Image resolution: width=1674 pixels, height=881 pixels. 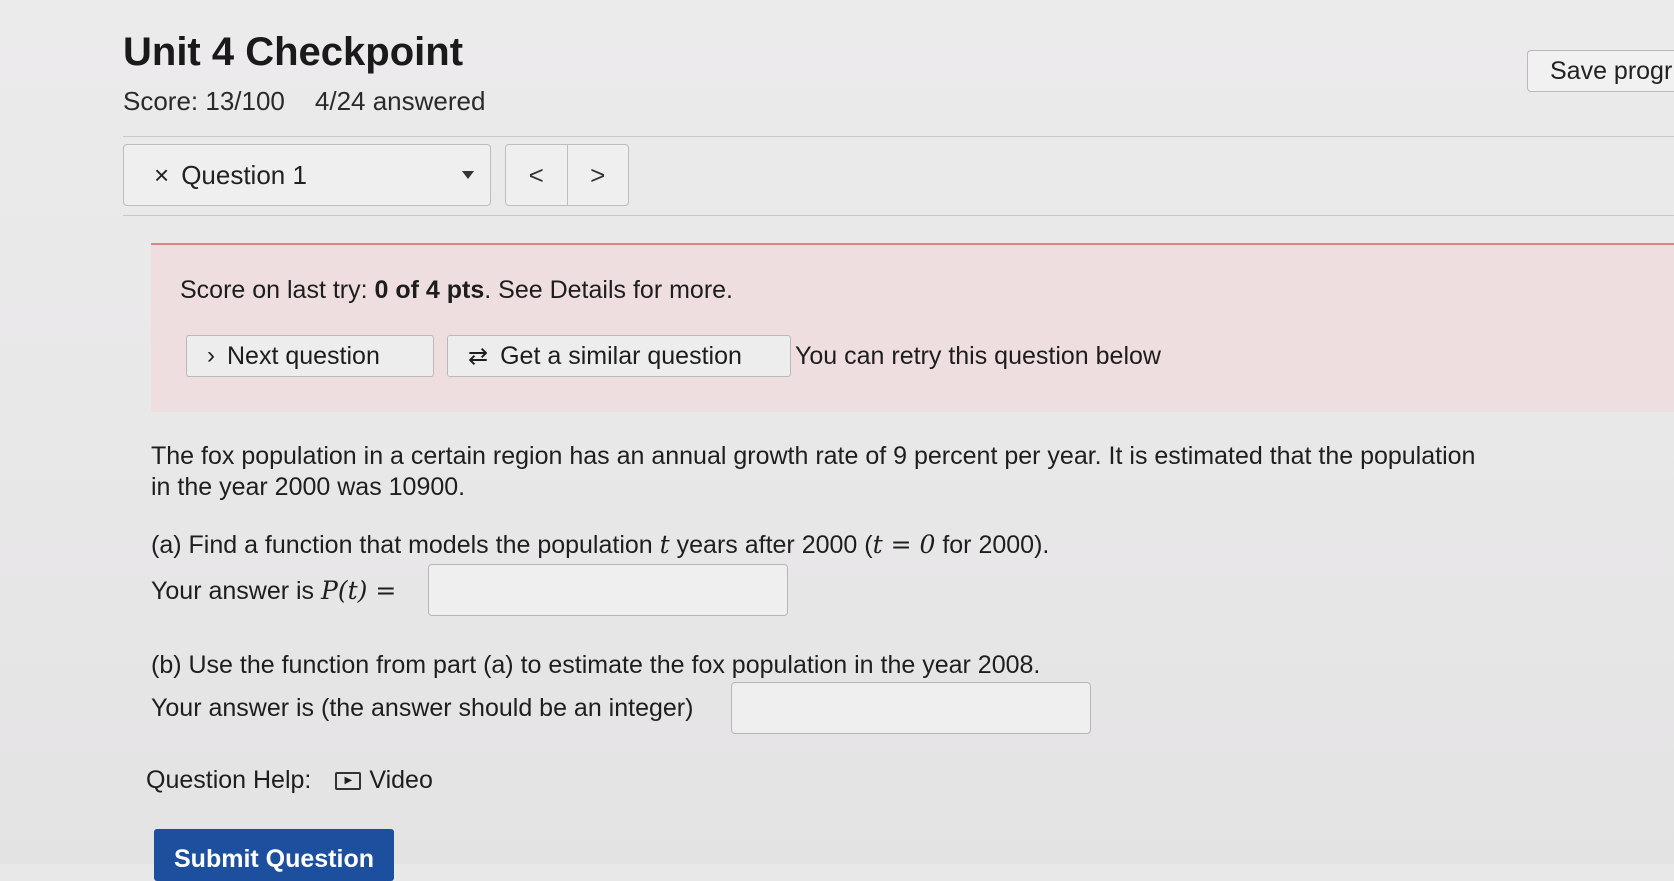 I want to click on submit-question-button: Submit Question, so click(x=274, y=855).